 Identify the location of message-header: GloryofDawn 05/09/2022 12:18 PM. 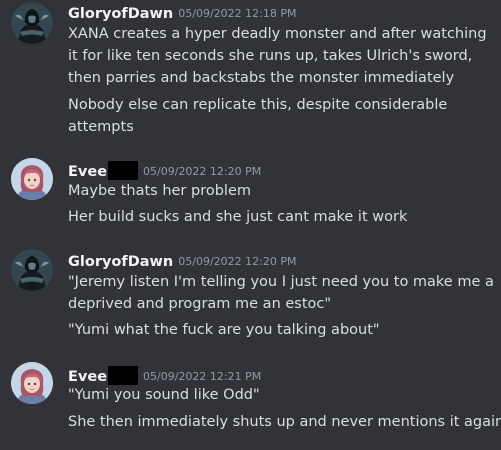
(182, 13).